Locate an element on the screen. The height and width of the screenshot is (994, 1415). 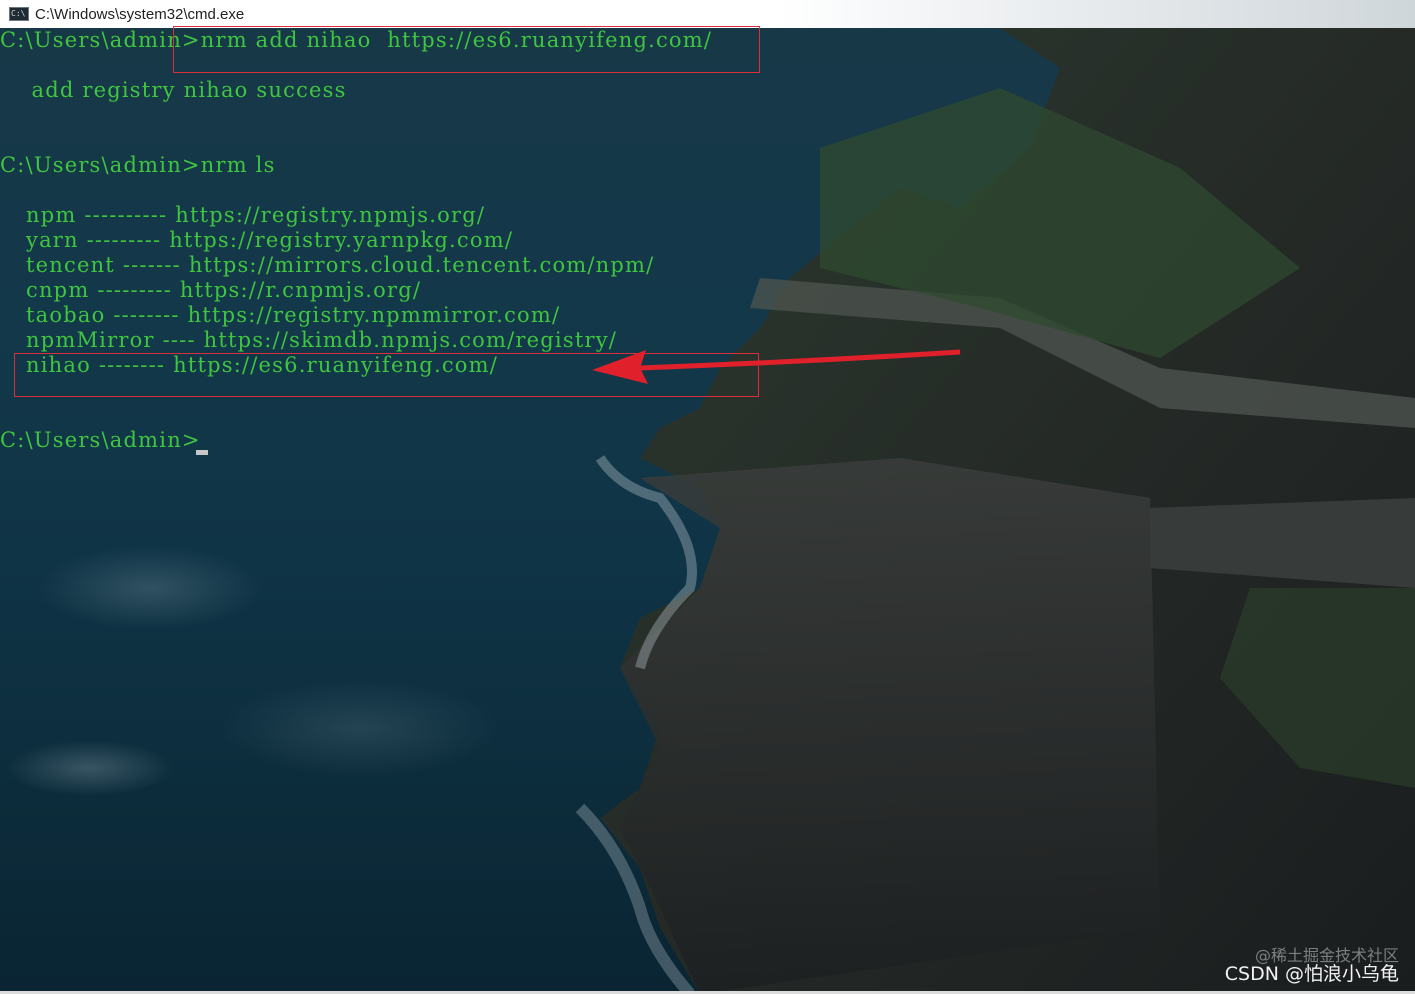
registry-name: yarn is located at coordinates (52, 240).